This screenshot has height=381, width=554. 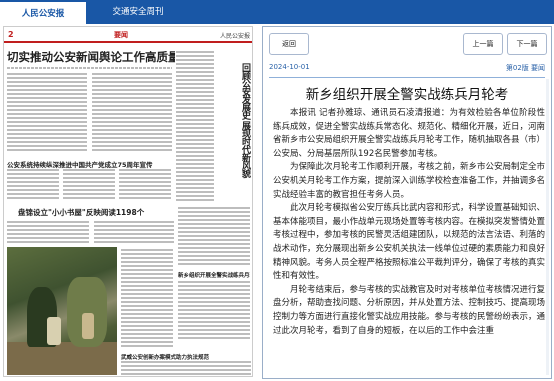 What do you see at coordinates (11, 34) in the screenshot?
I see `page-number: 2` at bounding box center [11, 34].